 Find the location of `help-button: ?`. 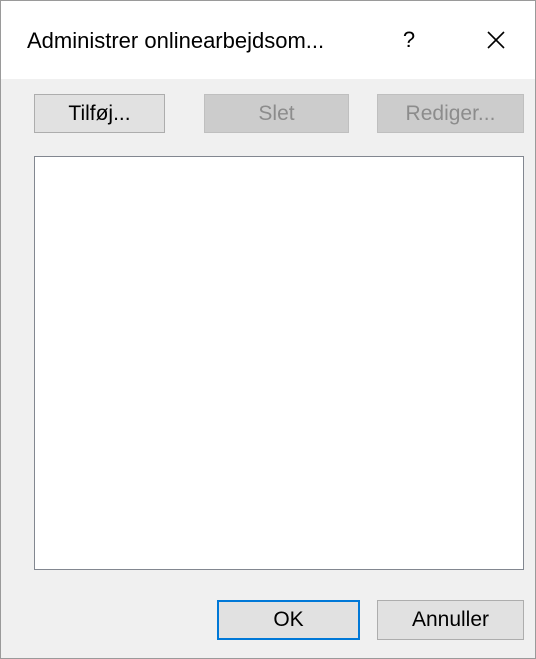

help-button: ? is located at coordinates (409, 40).